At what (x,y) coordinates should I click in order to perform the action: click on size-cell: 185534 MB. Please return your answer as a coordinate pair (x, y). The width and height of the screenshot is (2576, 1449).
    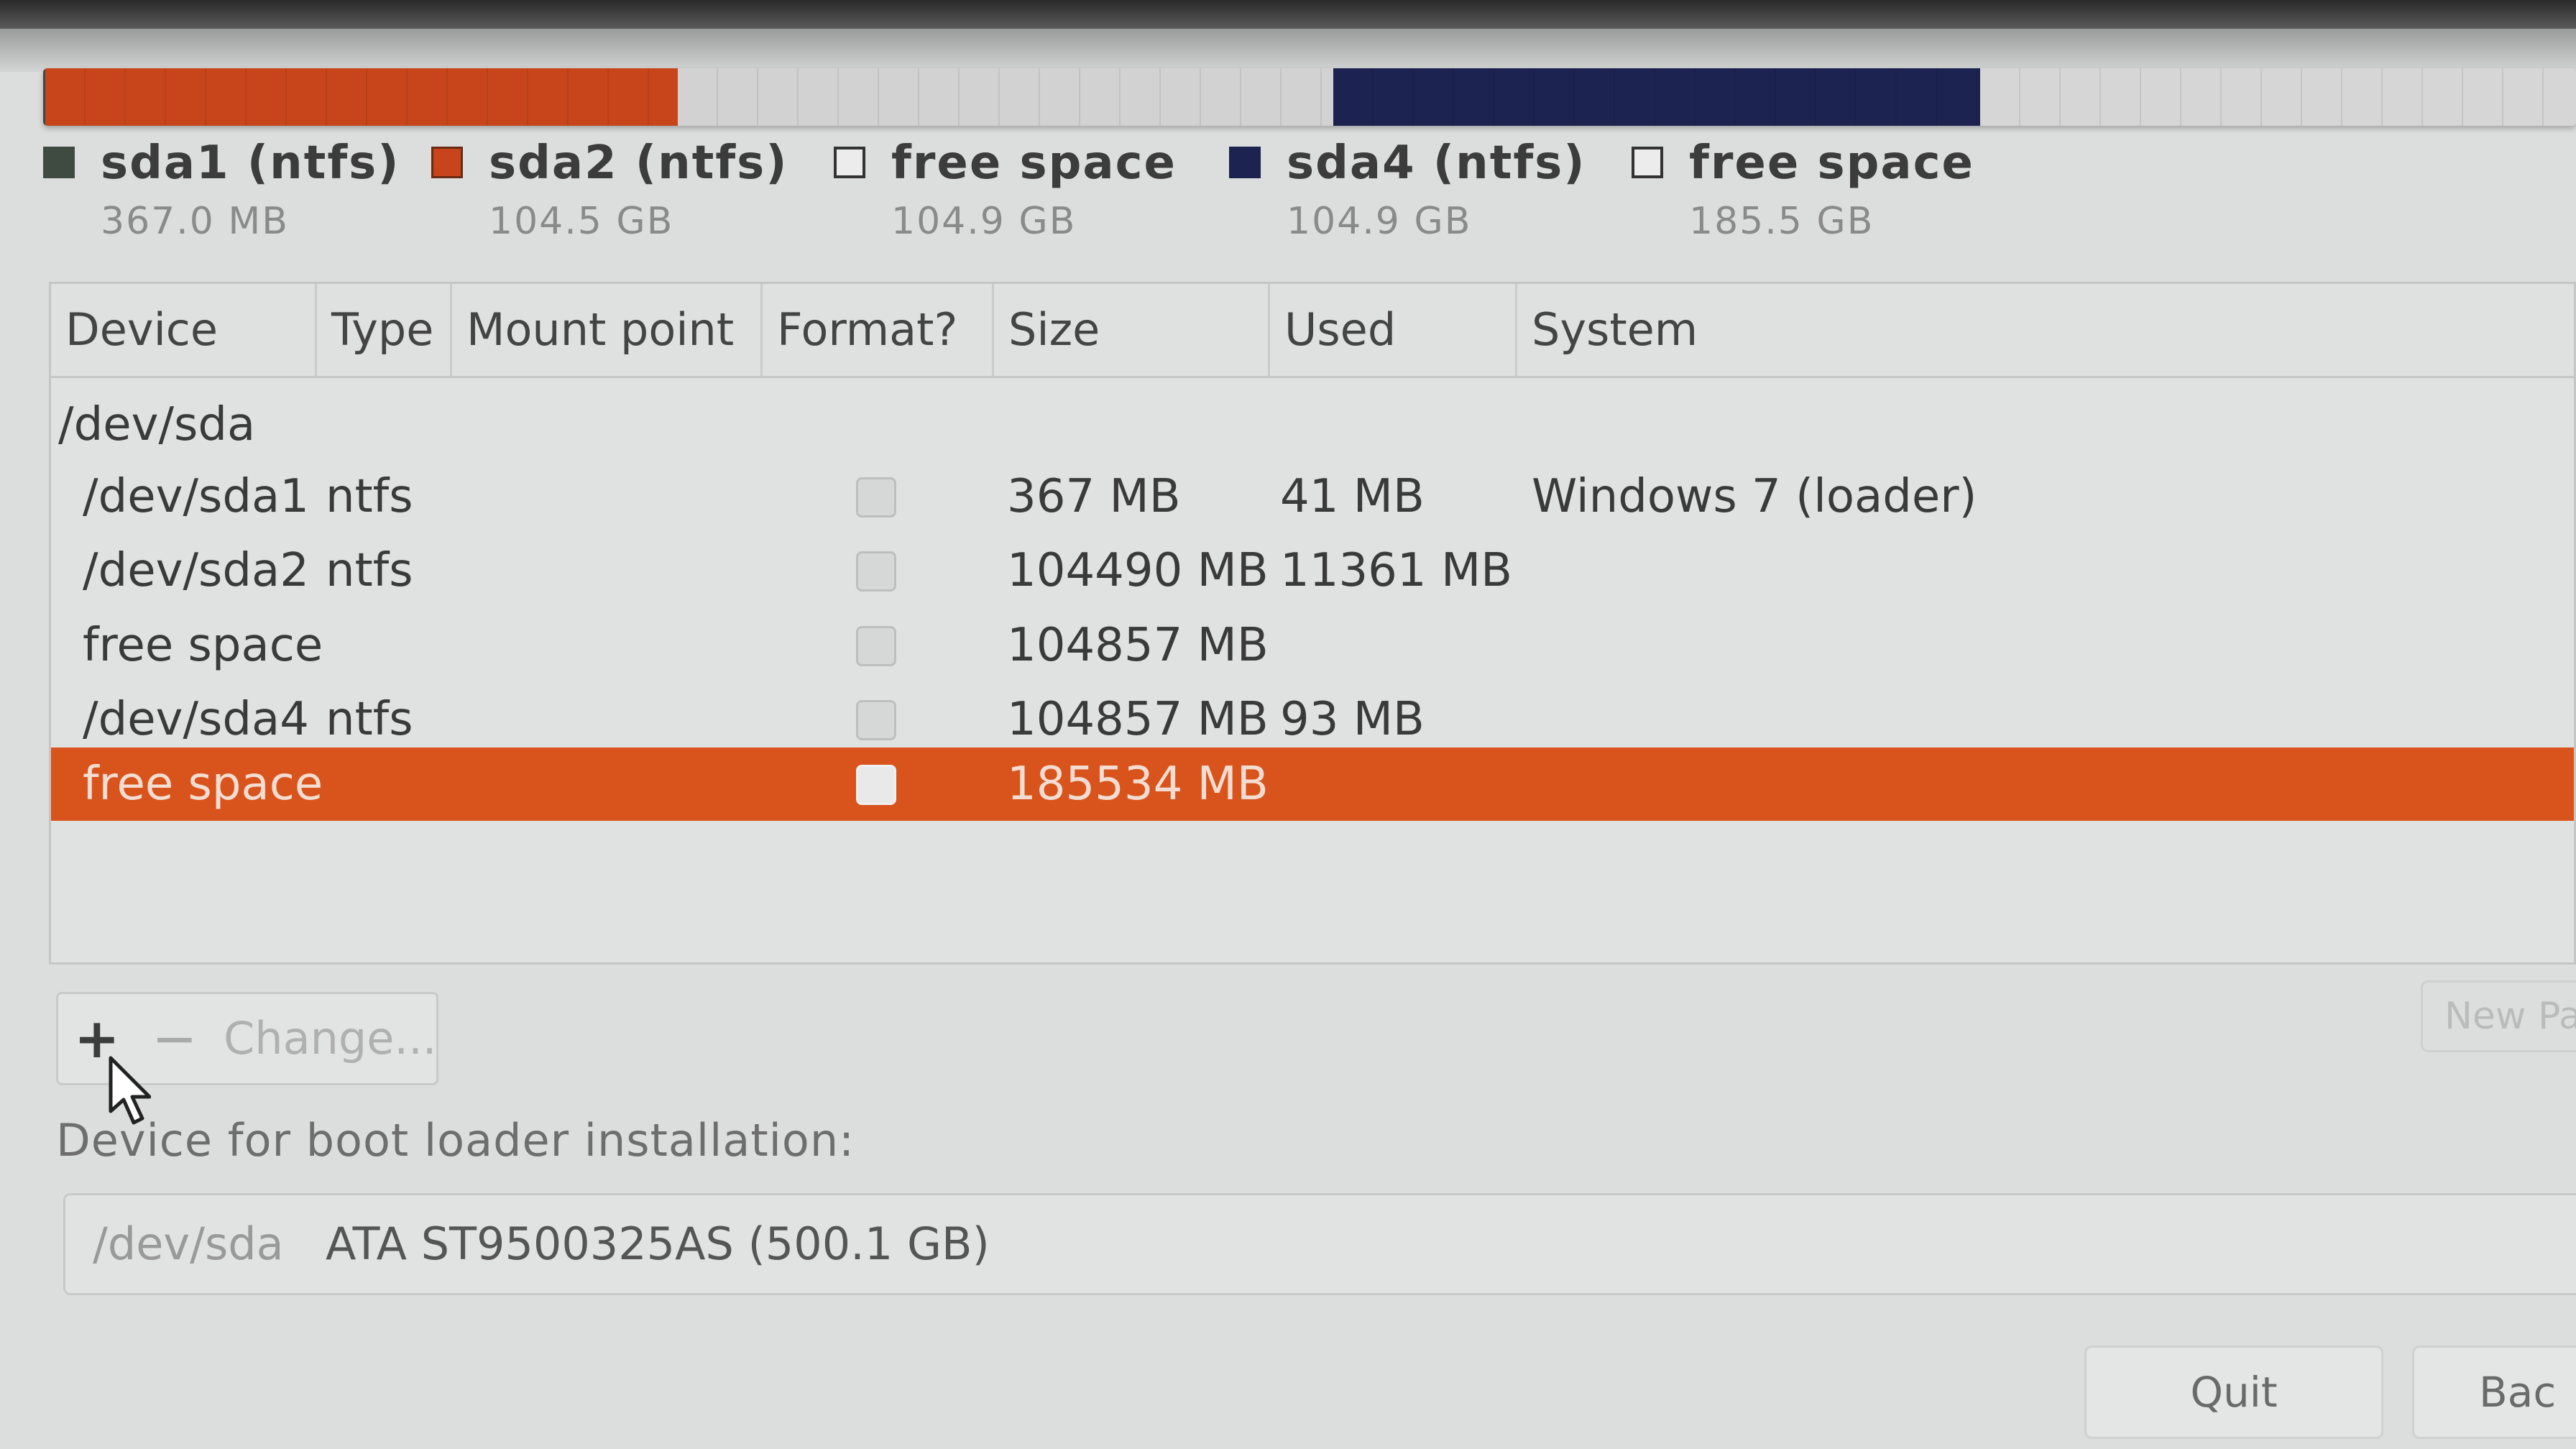
    Looking at the image, I should click on (1138, 784).